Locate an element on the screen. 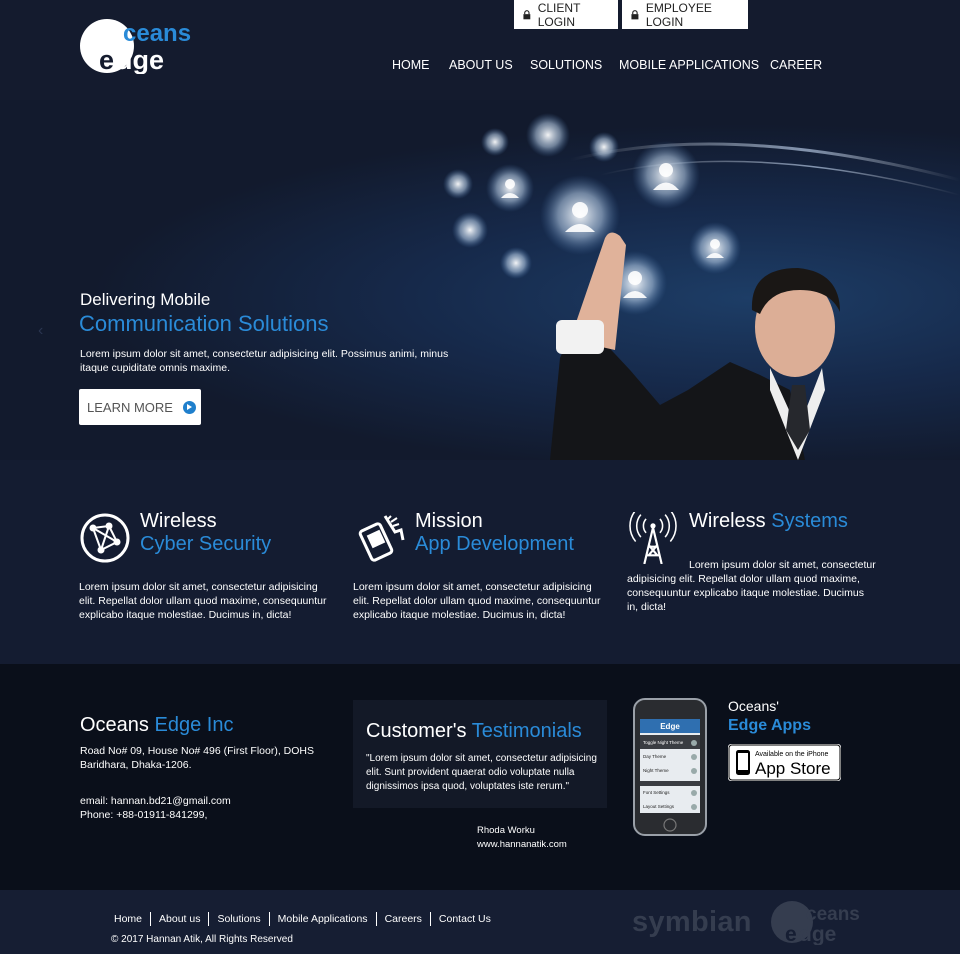  footer-link-solutions: Solutions is located at coordinates (238, 919).